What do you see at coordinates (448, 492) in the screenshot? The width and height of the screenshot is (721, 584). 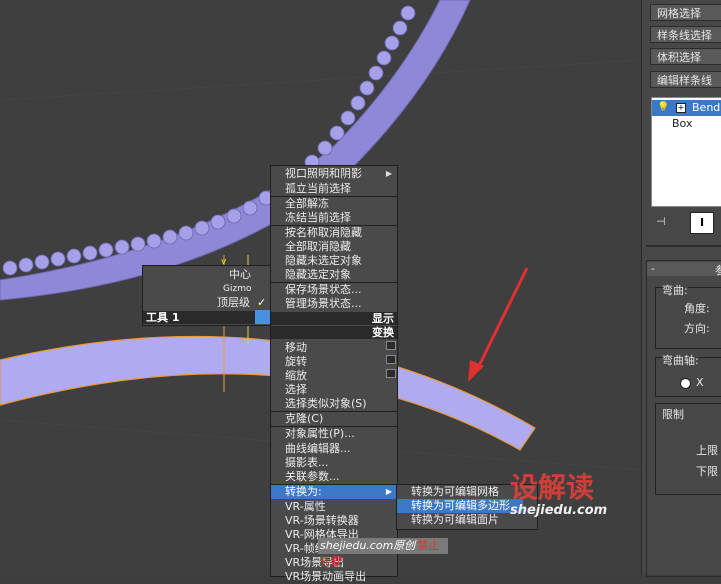 I see `submenu-item-editable-mesh: 转换为可编辑网格` at bounding box center [448, 492].